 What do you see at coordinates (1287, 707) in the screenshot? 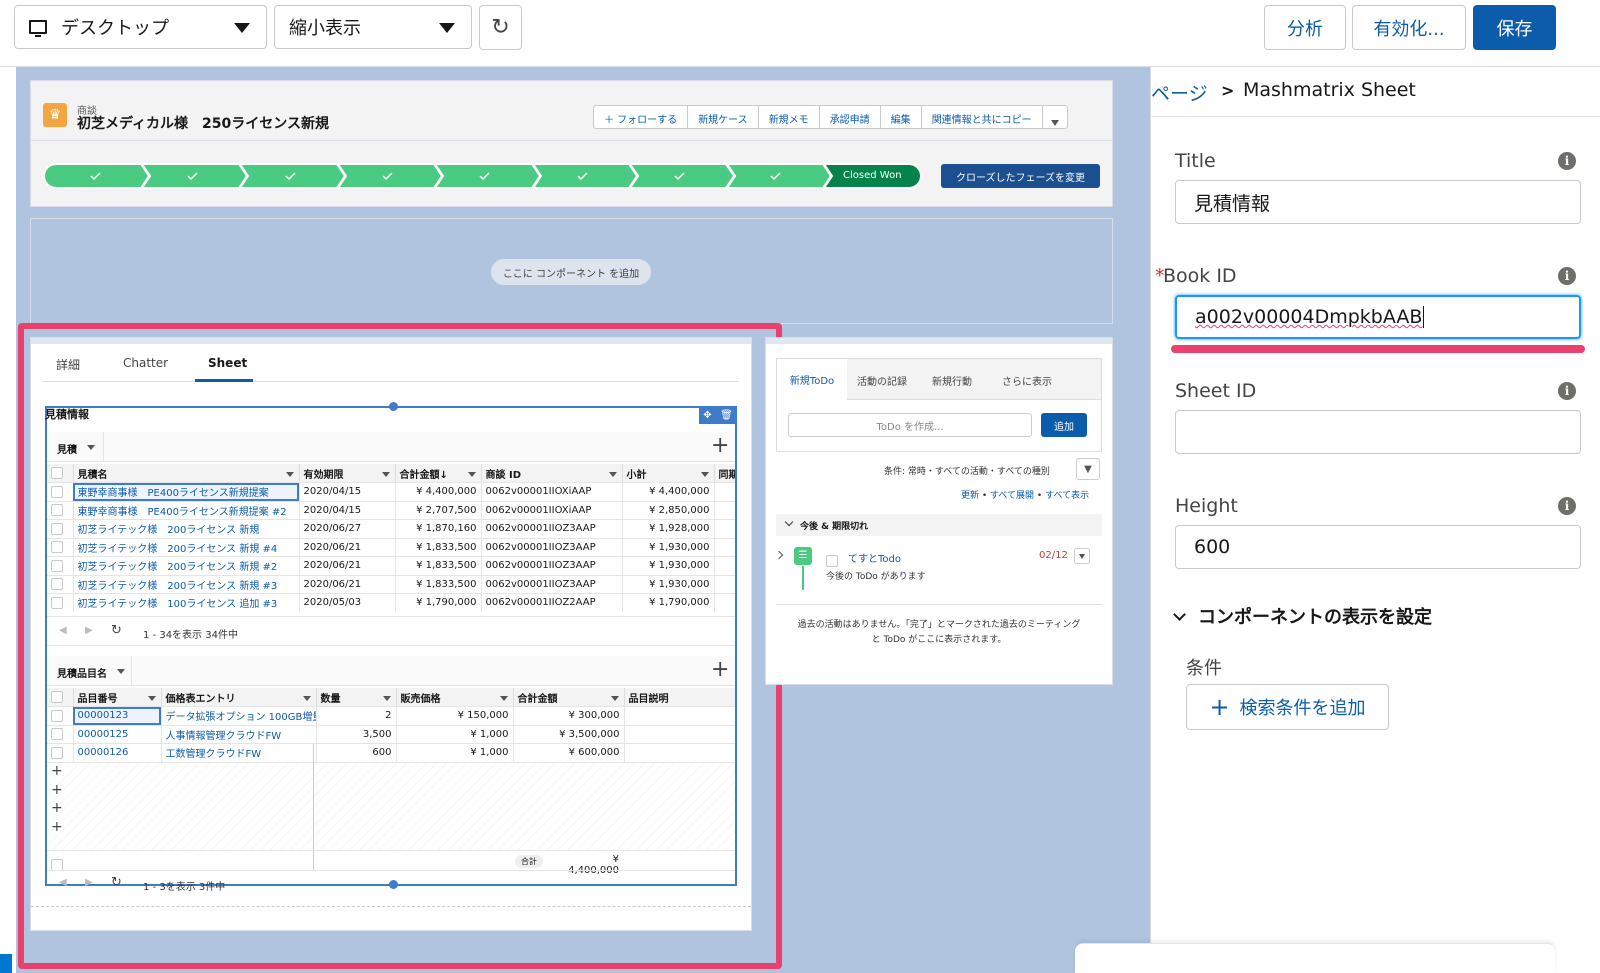
I see `add-filter-button: + 検索条件を追加` at bounding box center [1287, 707].